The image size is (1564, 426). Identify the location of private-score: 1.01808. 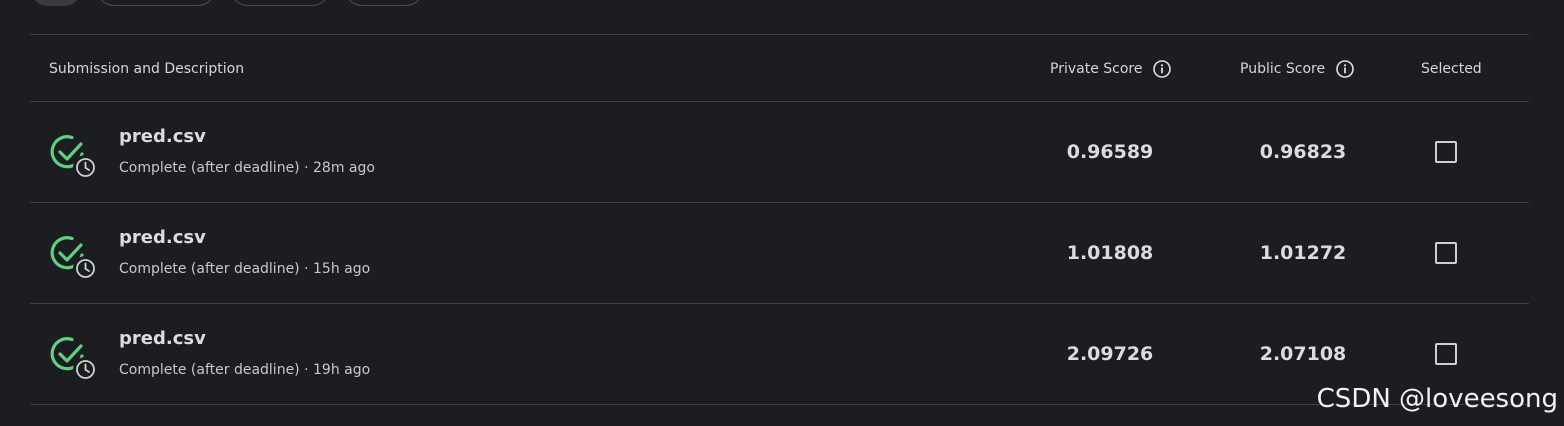
(1110, 253).